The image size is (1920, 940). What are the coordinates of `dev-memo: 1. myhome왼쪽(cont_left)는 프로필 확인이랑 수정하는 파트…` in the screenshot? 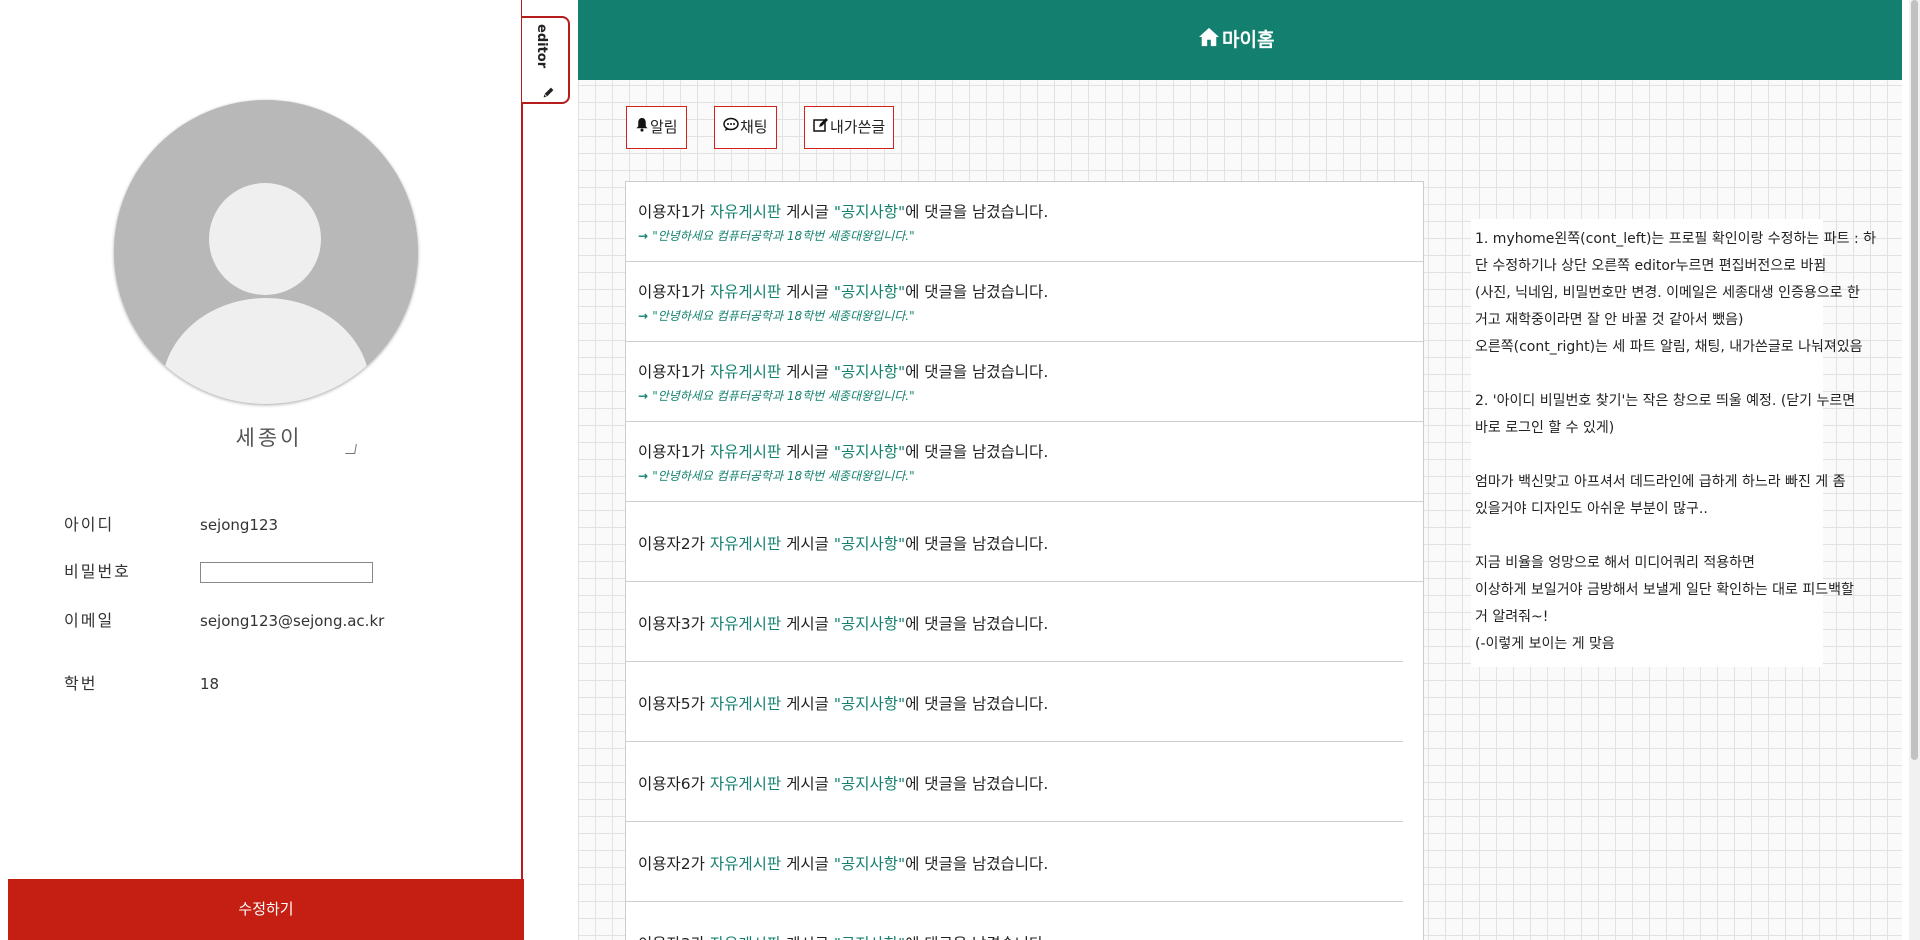 It's located at (1674, 443).